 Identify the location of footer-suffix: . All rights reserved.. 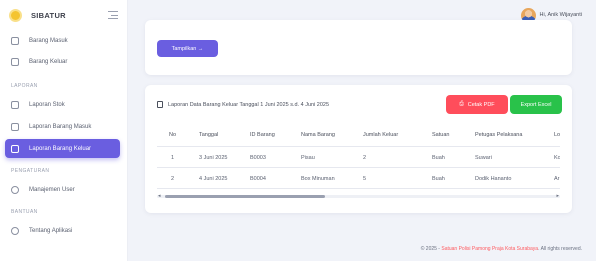
(560, 249).